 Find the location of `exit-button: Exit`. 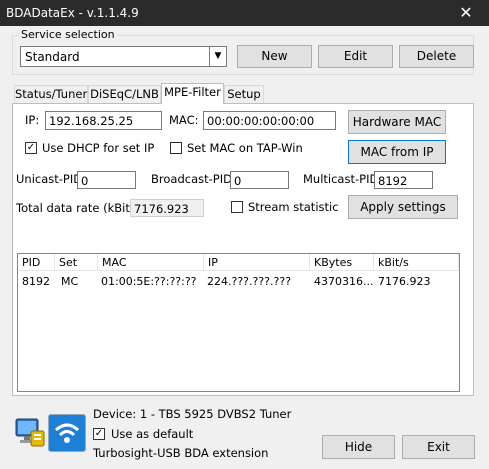

exit-button: Exit is located at coordinates (438, 447).